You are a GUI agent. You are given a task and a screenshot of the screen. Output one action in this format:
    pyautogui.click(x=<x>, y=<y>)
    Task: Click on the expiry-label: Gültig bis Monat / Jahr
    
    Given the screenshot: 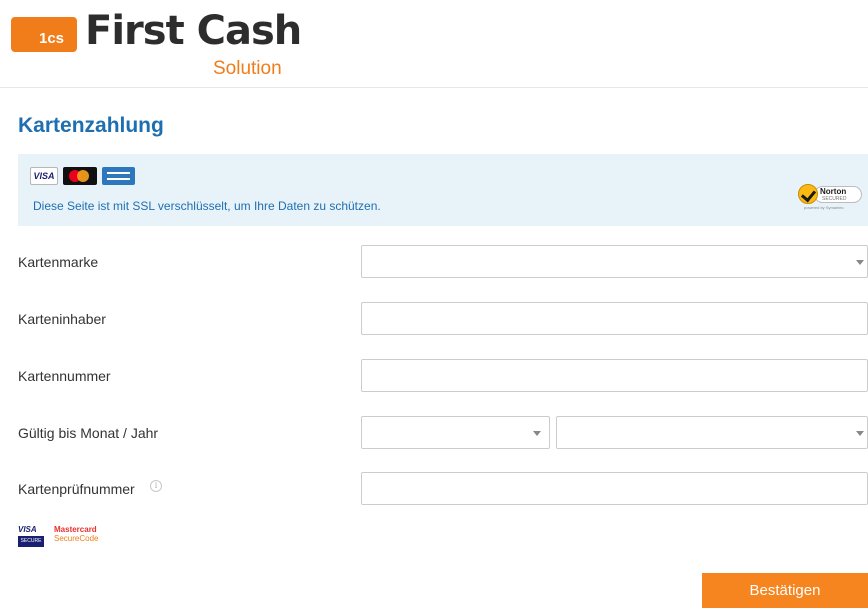 What is the action you would take?
    pyautogui.click(x=88, y=433)
    